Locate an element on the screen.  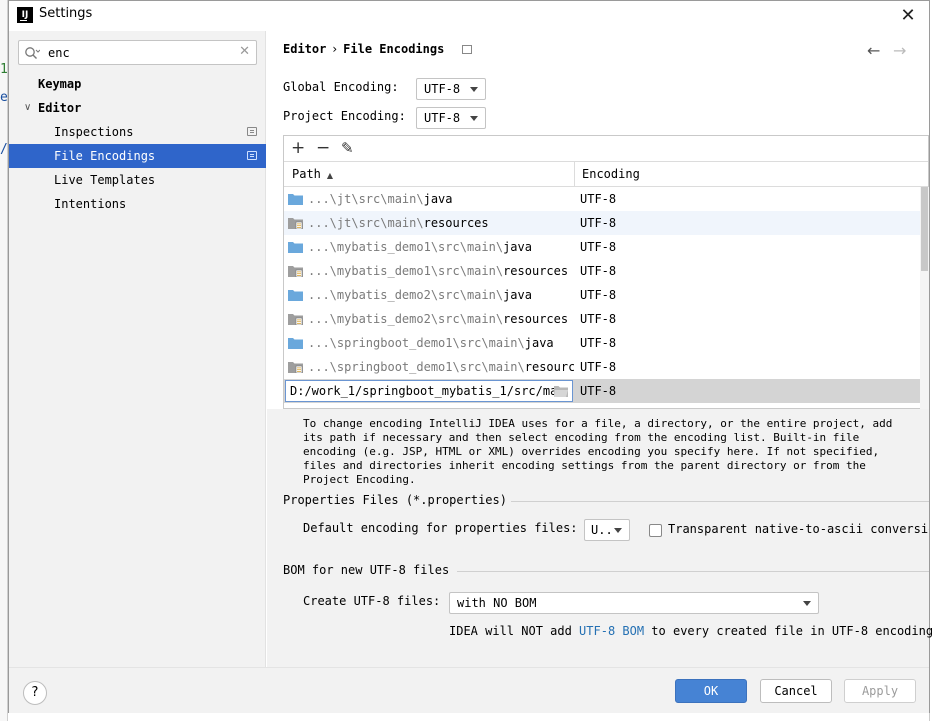
global-encoding-value: UTF-8 is located at coordinates (442, 89).